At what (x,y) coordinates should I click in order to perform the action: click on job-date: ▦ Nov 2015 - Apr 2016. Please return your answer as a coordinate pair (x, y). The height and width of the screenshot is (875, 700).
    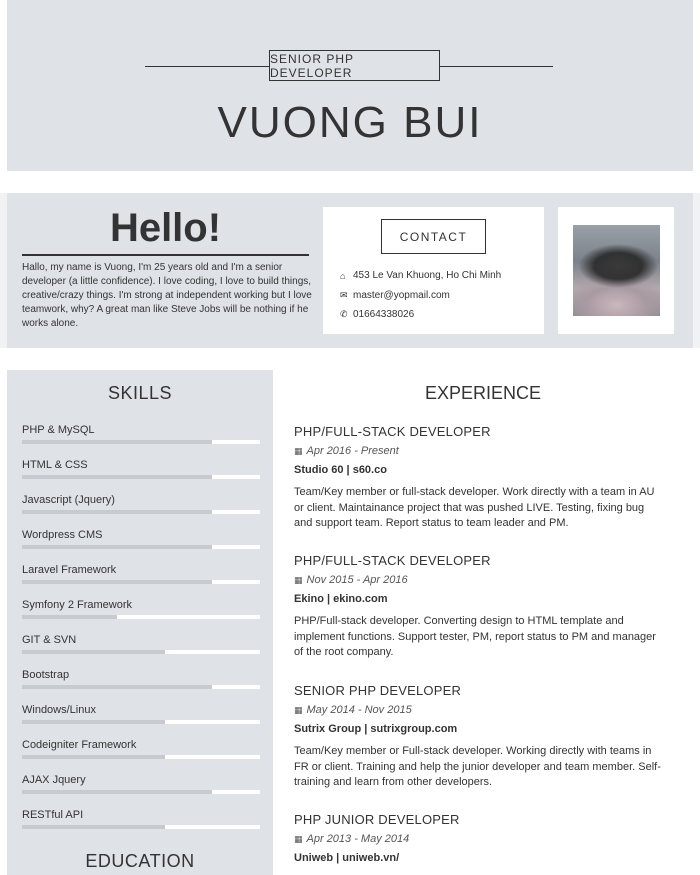
    Looking at the image, I should click on (351, 580).